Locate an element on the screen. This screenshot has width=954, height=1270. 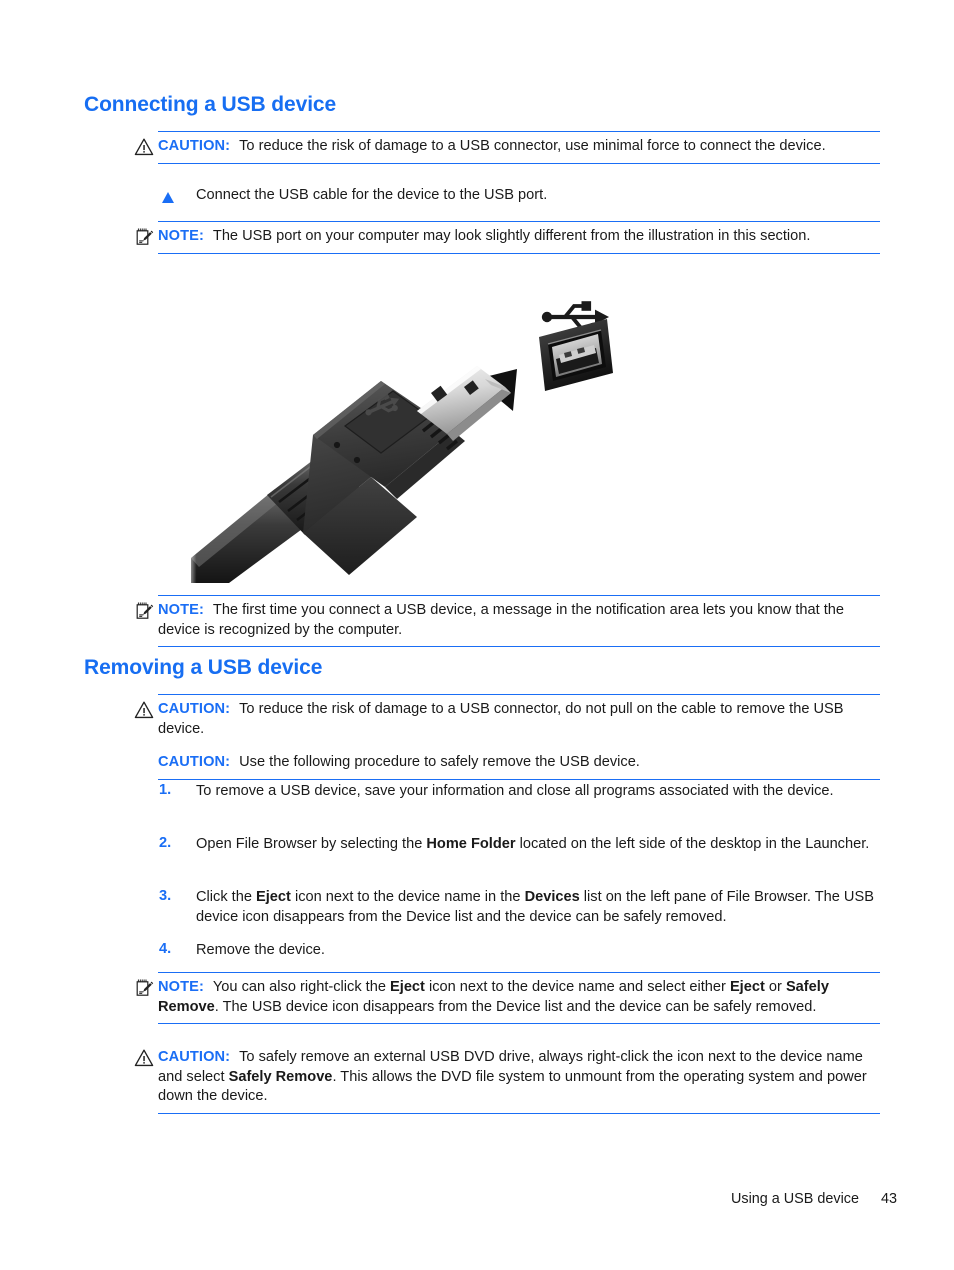
usb-connection-illustration is located at coordinates (410, 433).